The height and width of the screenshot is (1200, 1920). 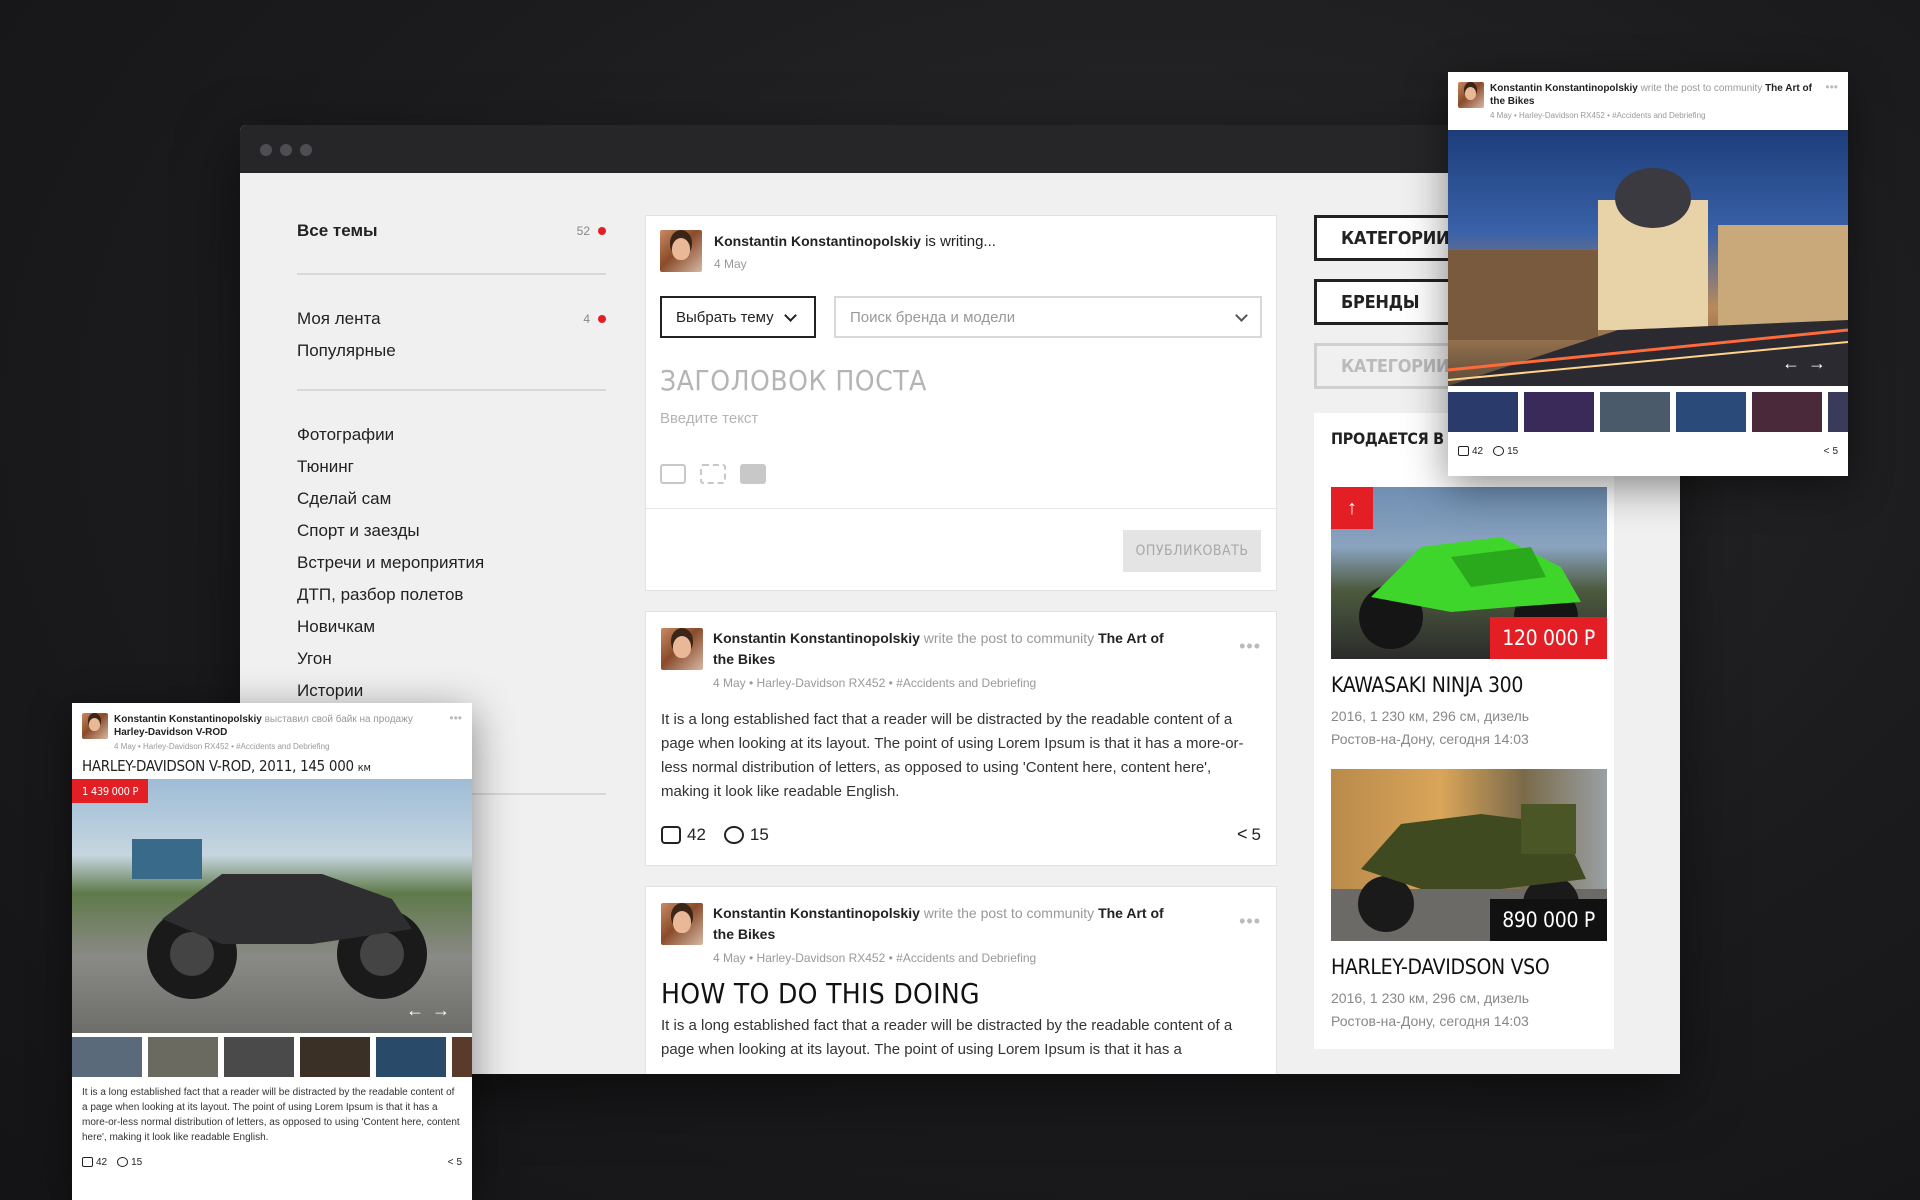 I want to click on sidebar-item: ДТП, разбор полетов, so click(x=451, y=595).